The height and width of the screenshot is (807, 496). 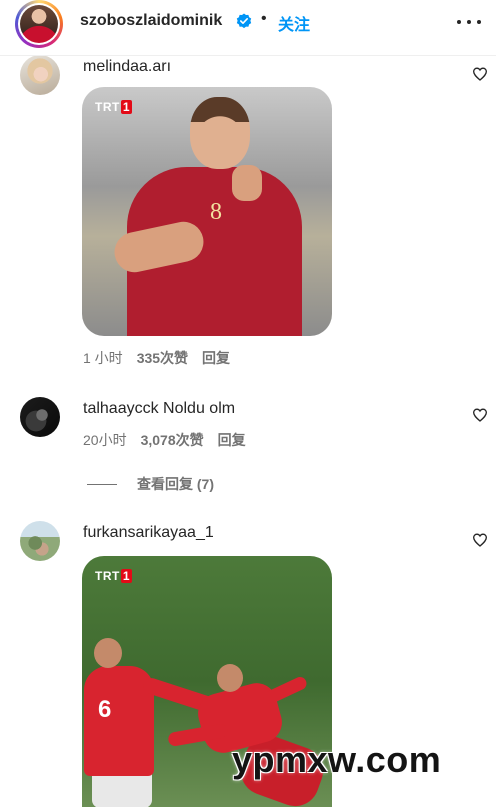 What do you see at coordinates (294, 23) in the screenshot?
I see `follow-button: 关注` at bounding box center [294, 23].